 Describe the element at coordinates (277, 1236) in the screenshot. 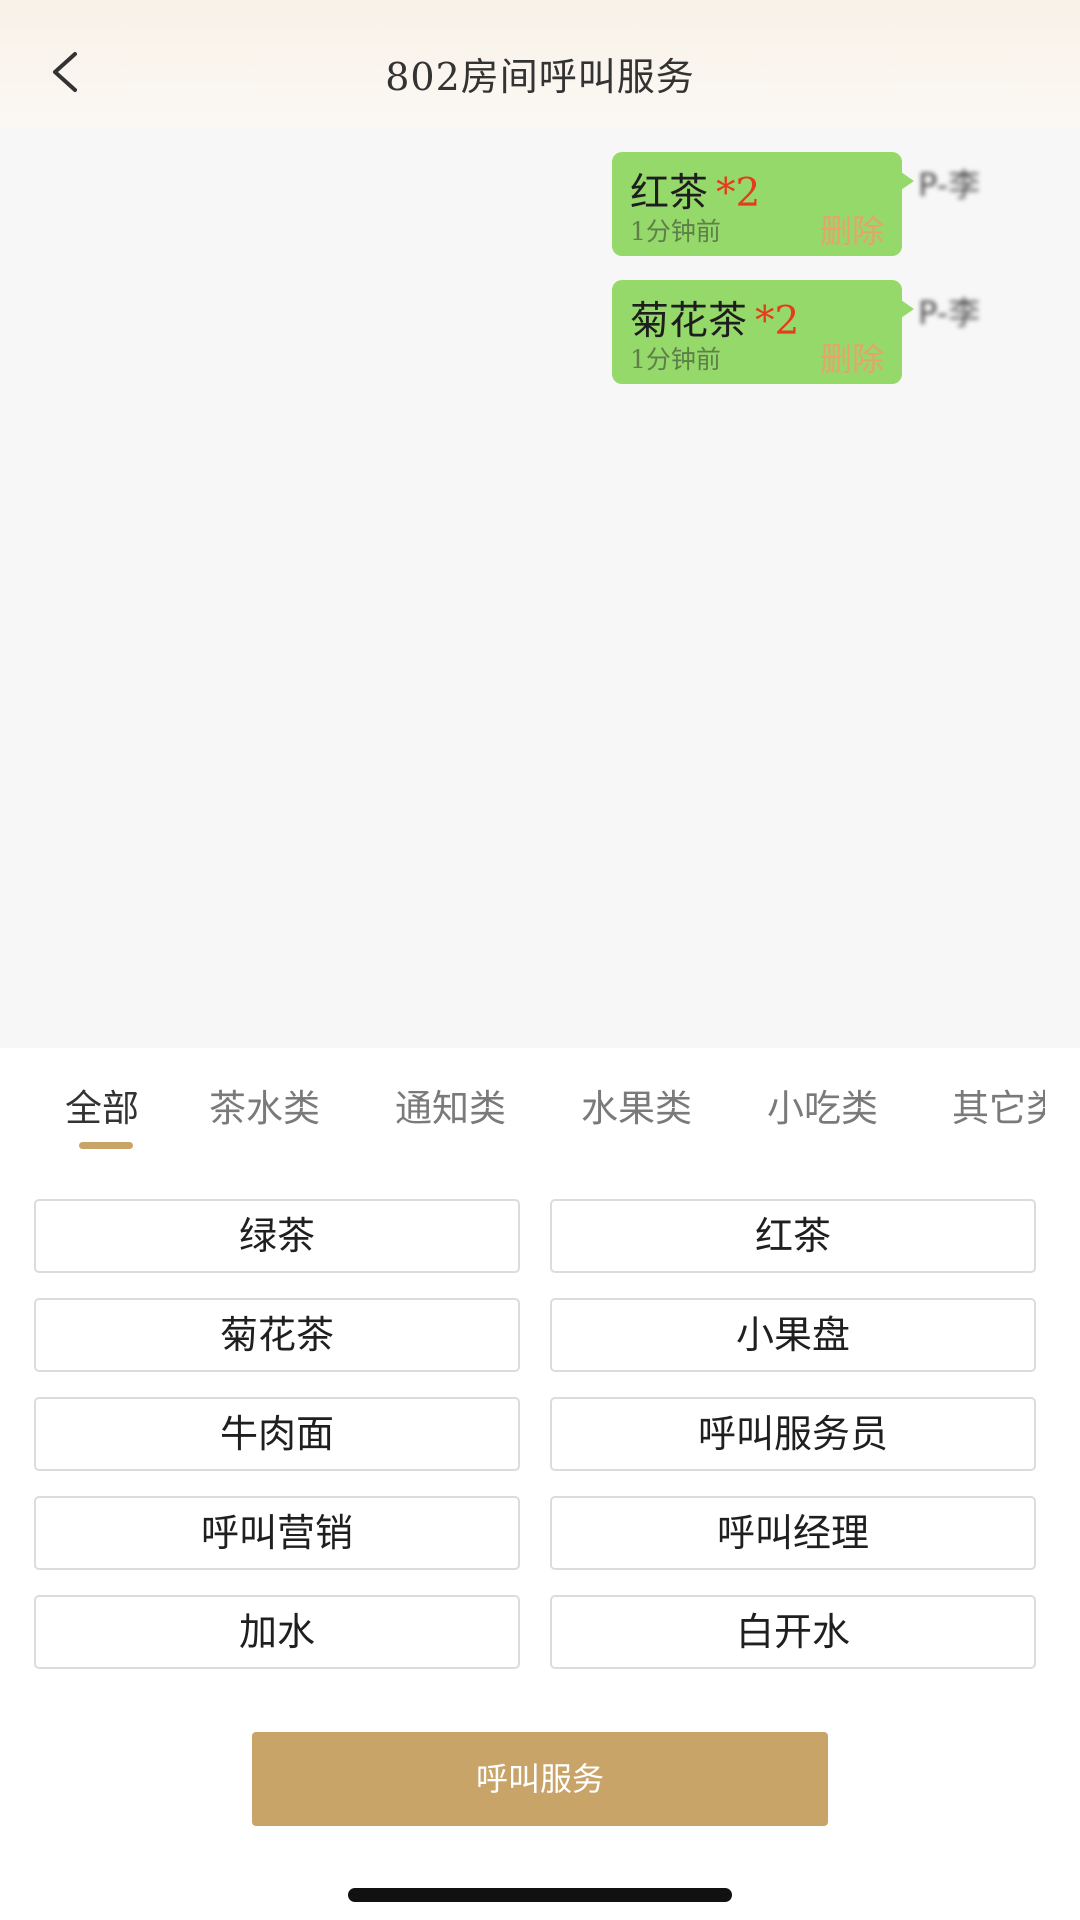

I see `option-button: 绿茶` at that location.